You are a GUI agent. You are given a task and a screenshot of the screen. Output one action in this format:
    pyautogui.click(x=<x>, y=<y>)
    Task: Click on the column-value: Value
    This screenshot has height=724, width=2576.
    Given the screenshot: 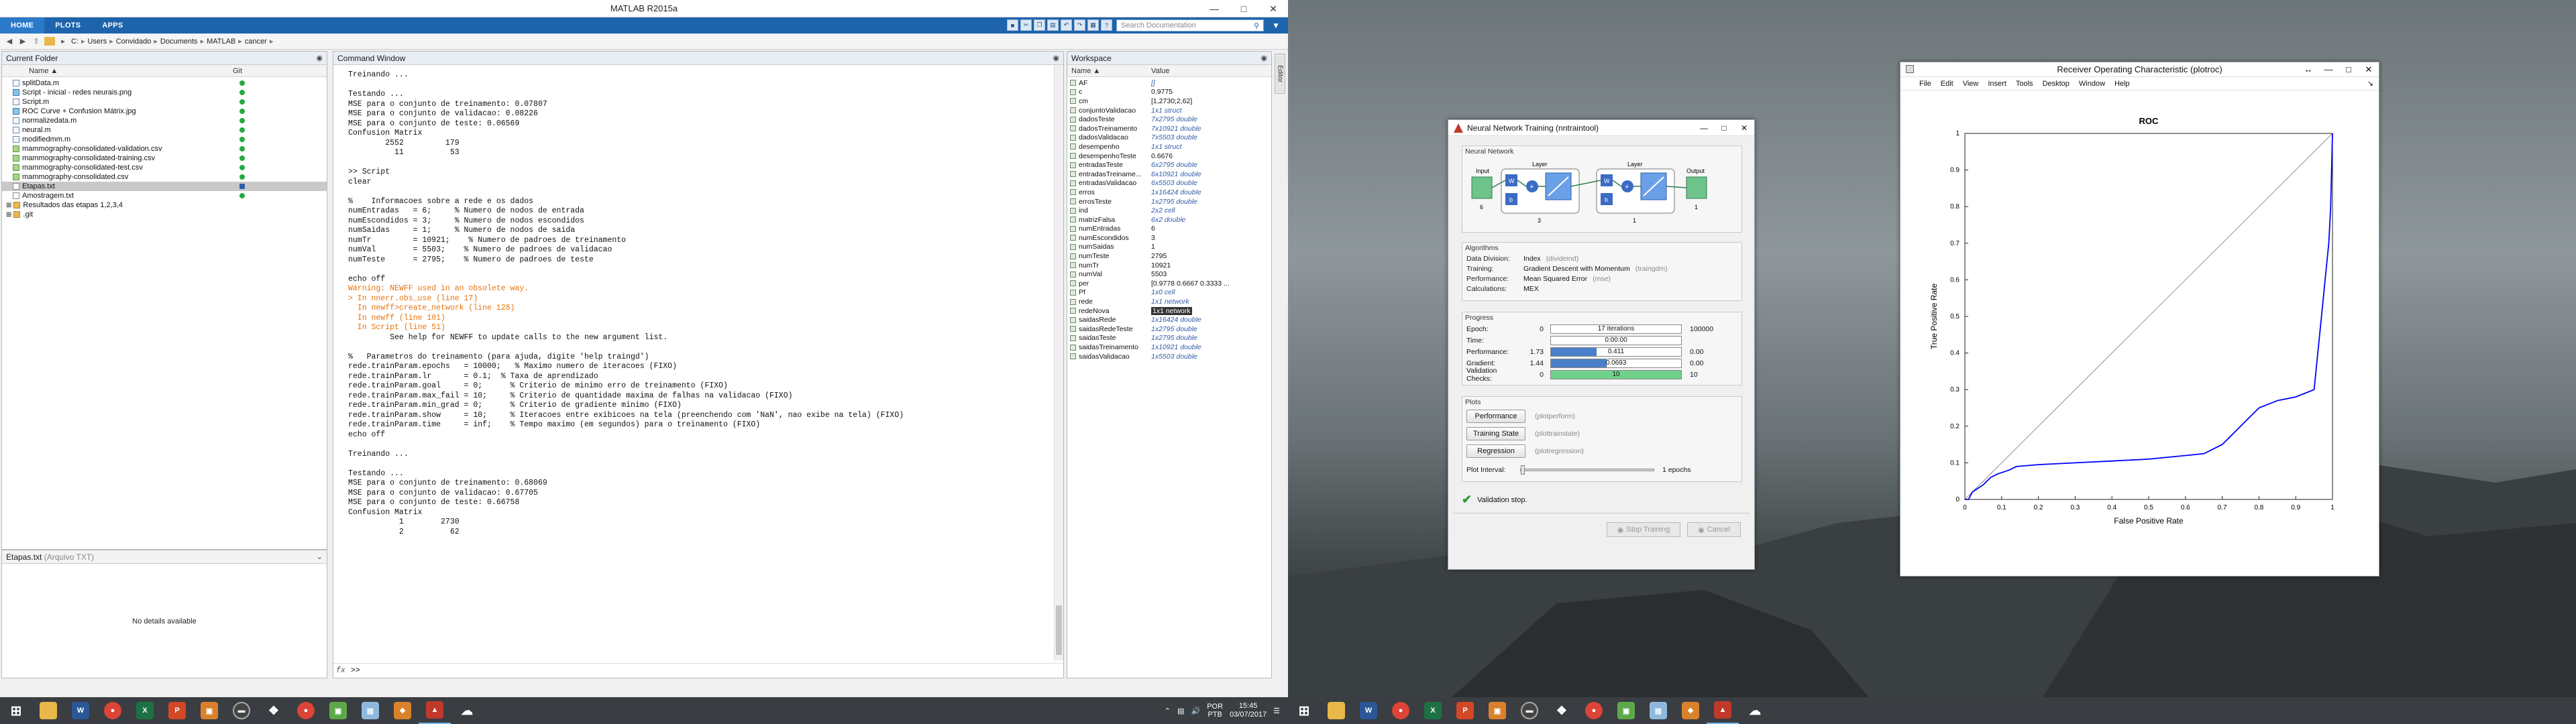 What is the action you would take?
    pyautogui.click(x=1160, y=71)
    